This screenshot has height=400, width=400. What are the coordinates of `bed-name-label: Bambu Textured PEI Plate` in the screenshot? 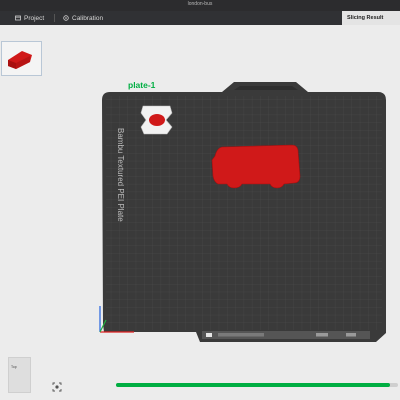 It's located at (120, 175).